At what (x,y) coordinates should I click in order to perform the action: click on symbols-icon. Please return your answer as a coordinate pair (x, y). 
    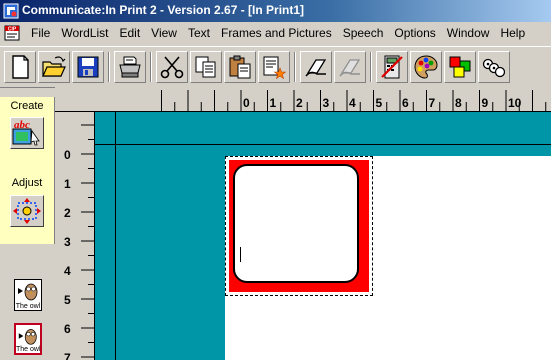
    Looking at the image, I should click on (494, 68).